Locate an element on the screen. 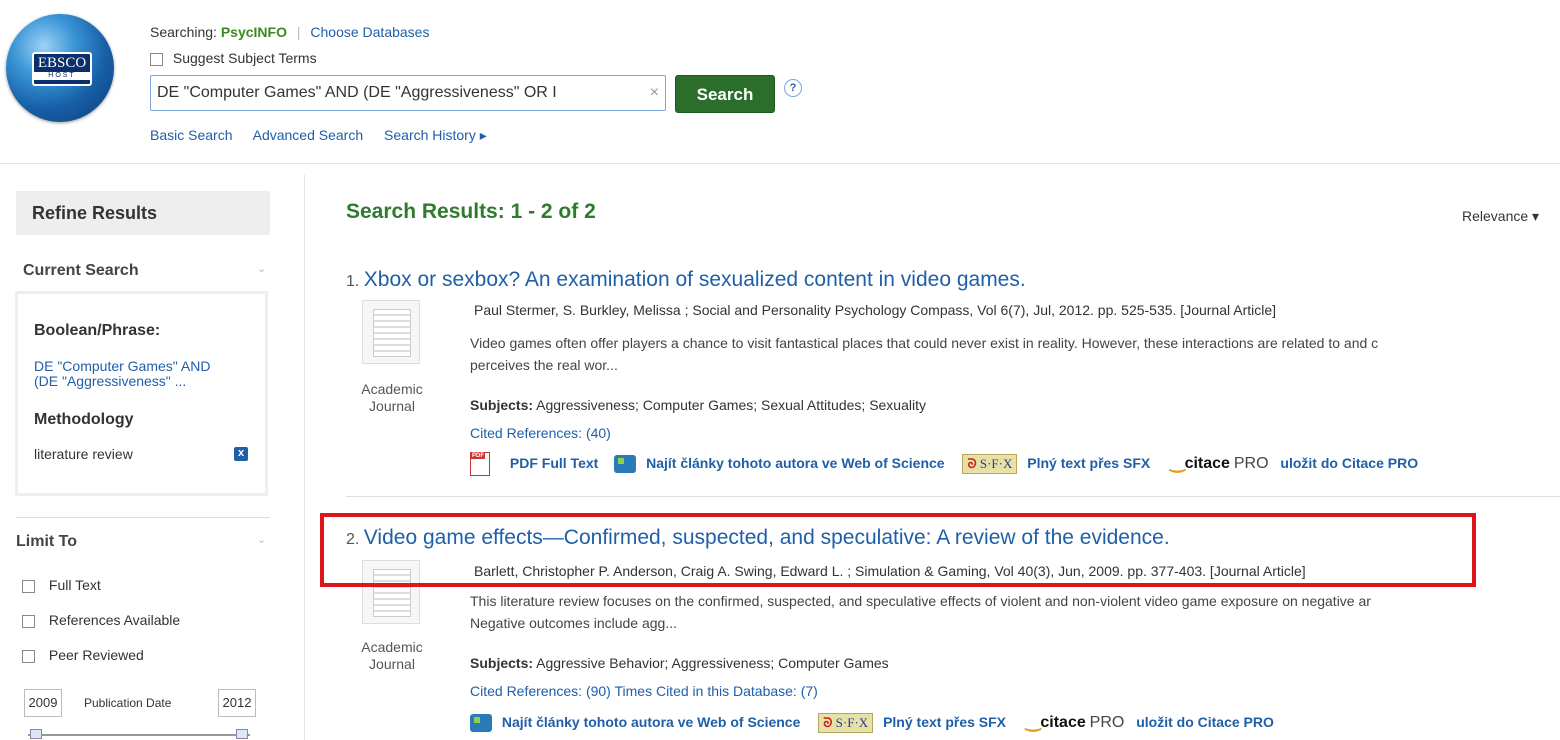 The height and width of the screenshot is (740, 1560). cited-references-link: Cited References: (40) is located at coordinates (540, 433).